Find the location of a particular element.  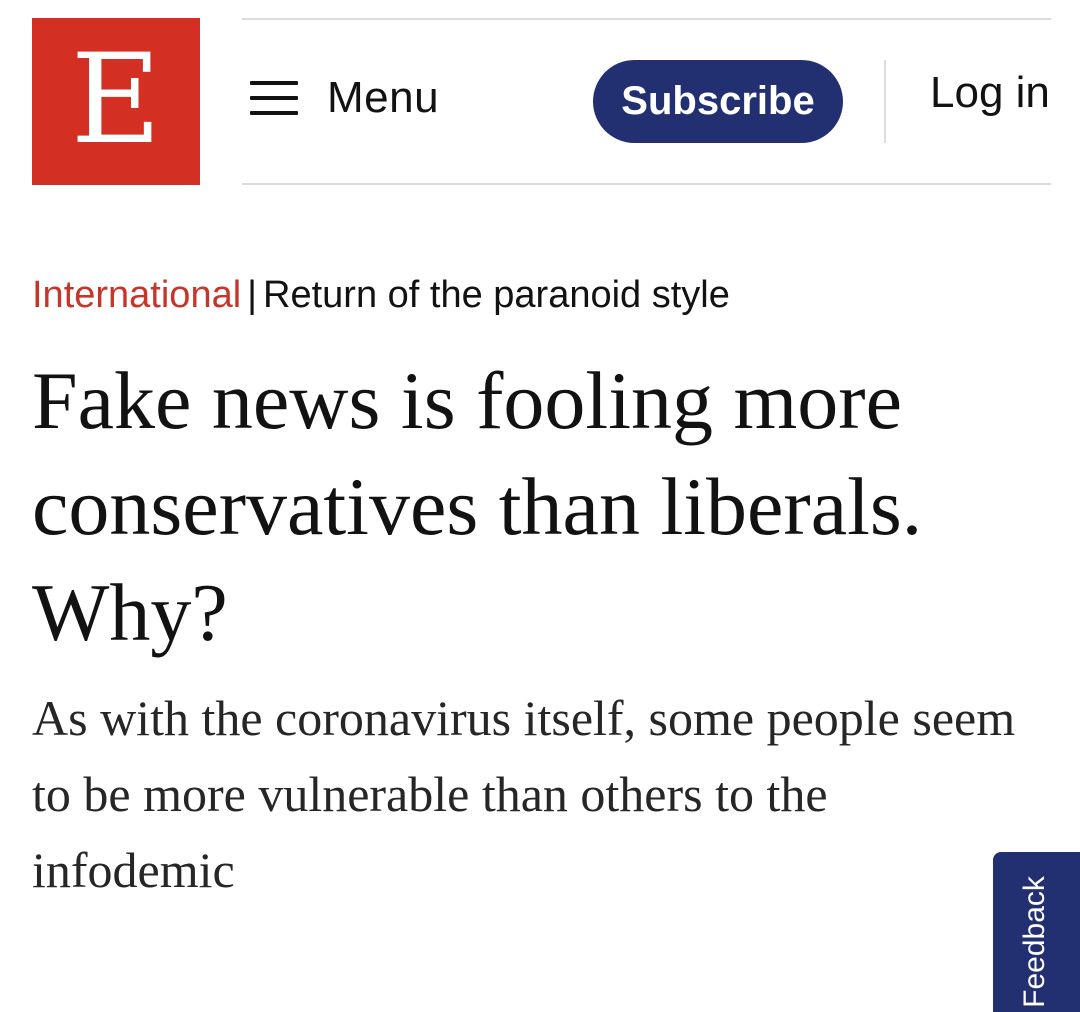

menu-button: Menu is located at coordinates (344, 98).